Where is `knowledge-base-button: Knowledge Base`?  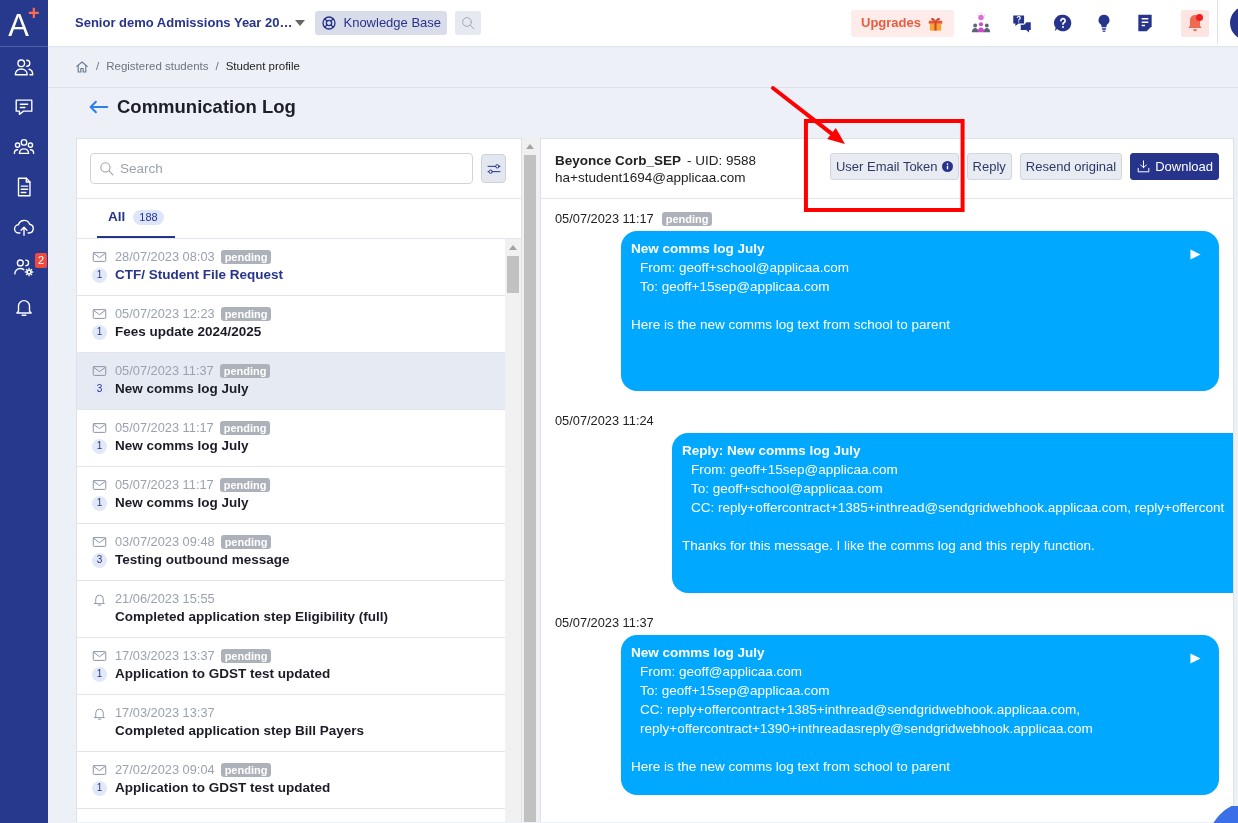
knowledge-base-button: Knowledge Base is located at coordinates (381, 23).